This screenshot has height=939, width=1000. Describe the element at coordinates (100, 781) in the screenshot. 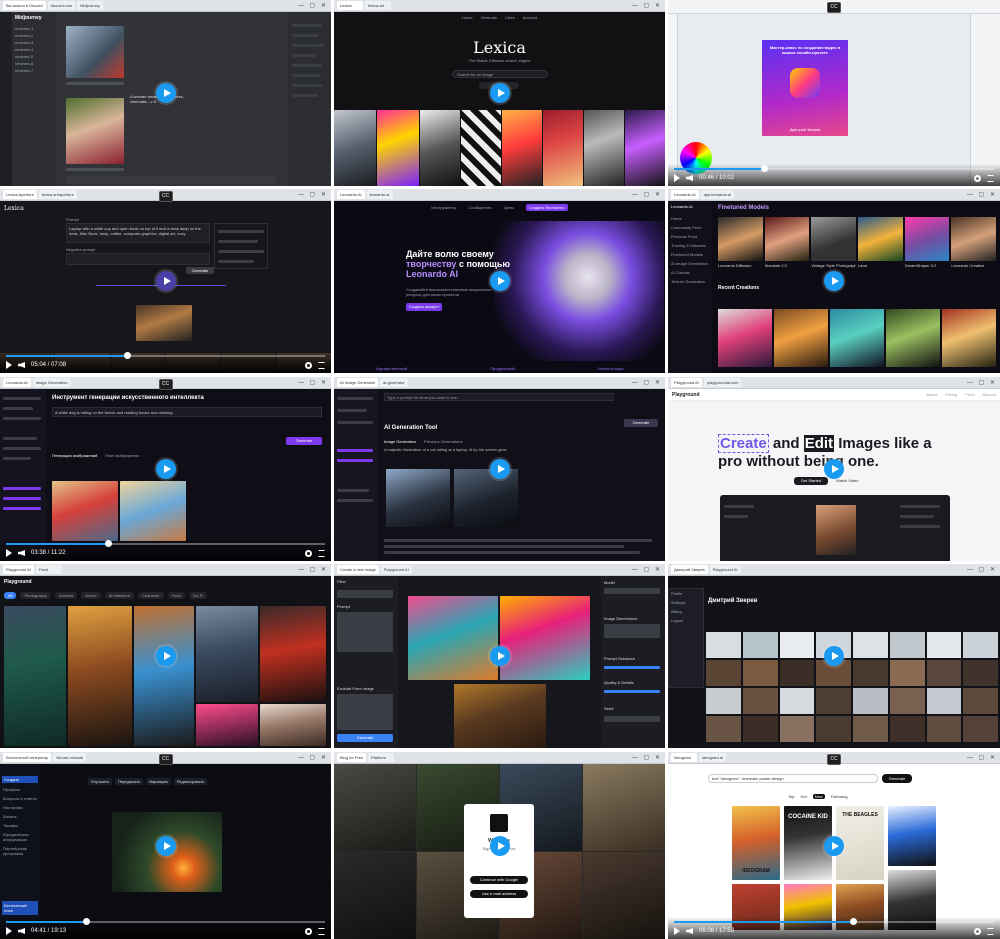

I see `action-upscale: Улучшить` at that location.